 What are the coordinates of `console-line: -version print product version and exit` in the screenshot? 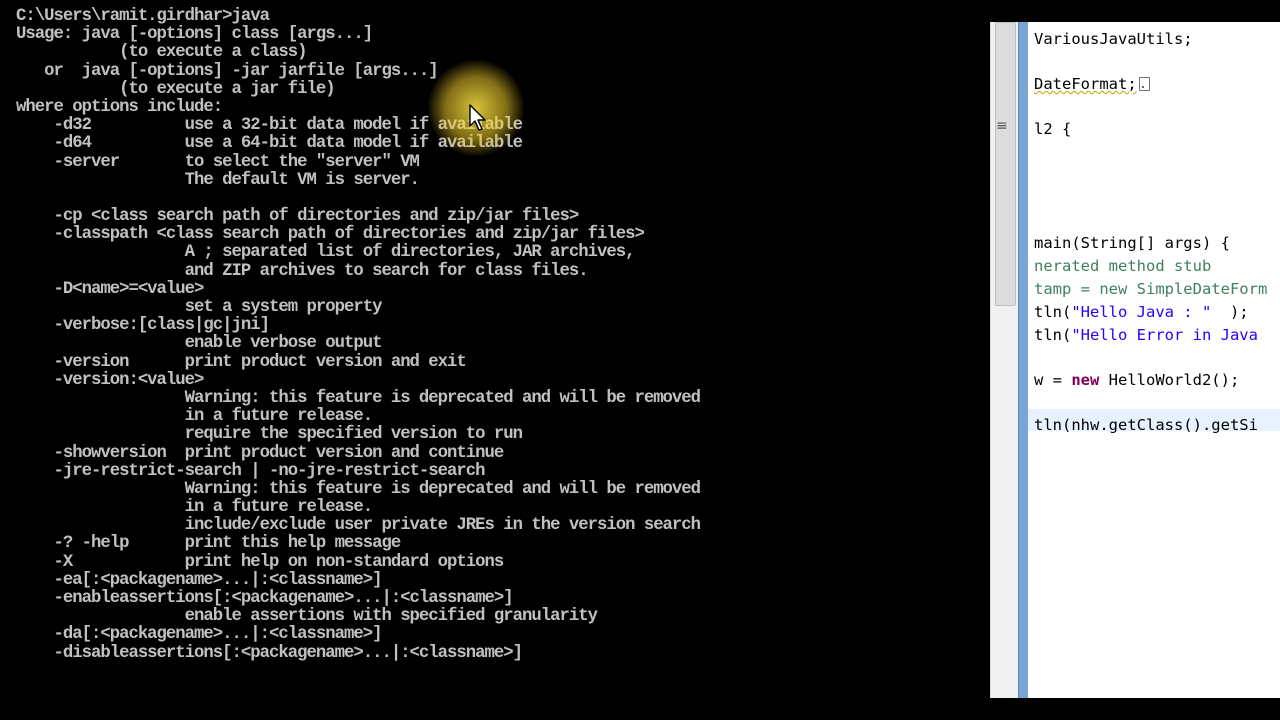 It's located at (241, 362).